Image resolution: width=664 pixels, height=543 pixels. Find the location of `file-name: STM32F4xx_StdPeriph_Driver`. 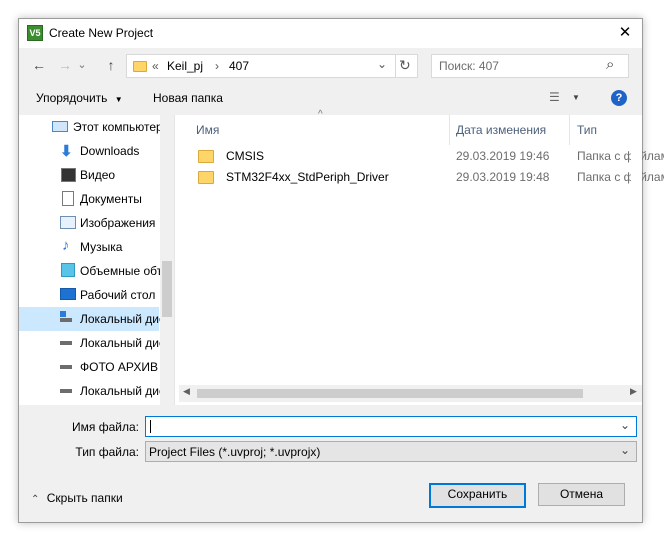

file-name: STM32F4xx_StdPeriph_Driver is located at coordinates (307, 177).